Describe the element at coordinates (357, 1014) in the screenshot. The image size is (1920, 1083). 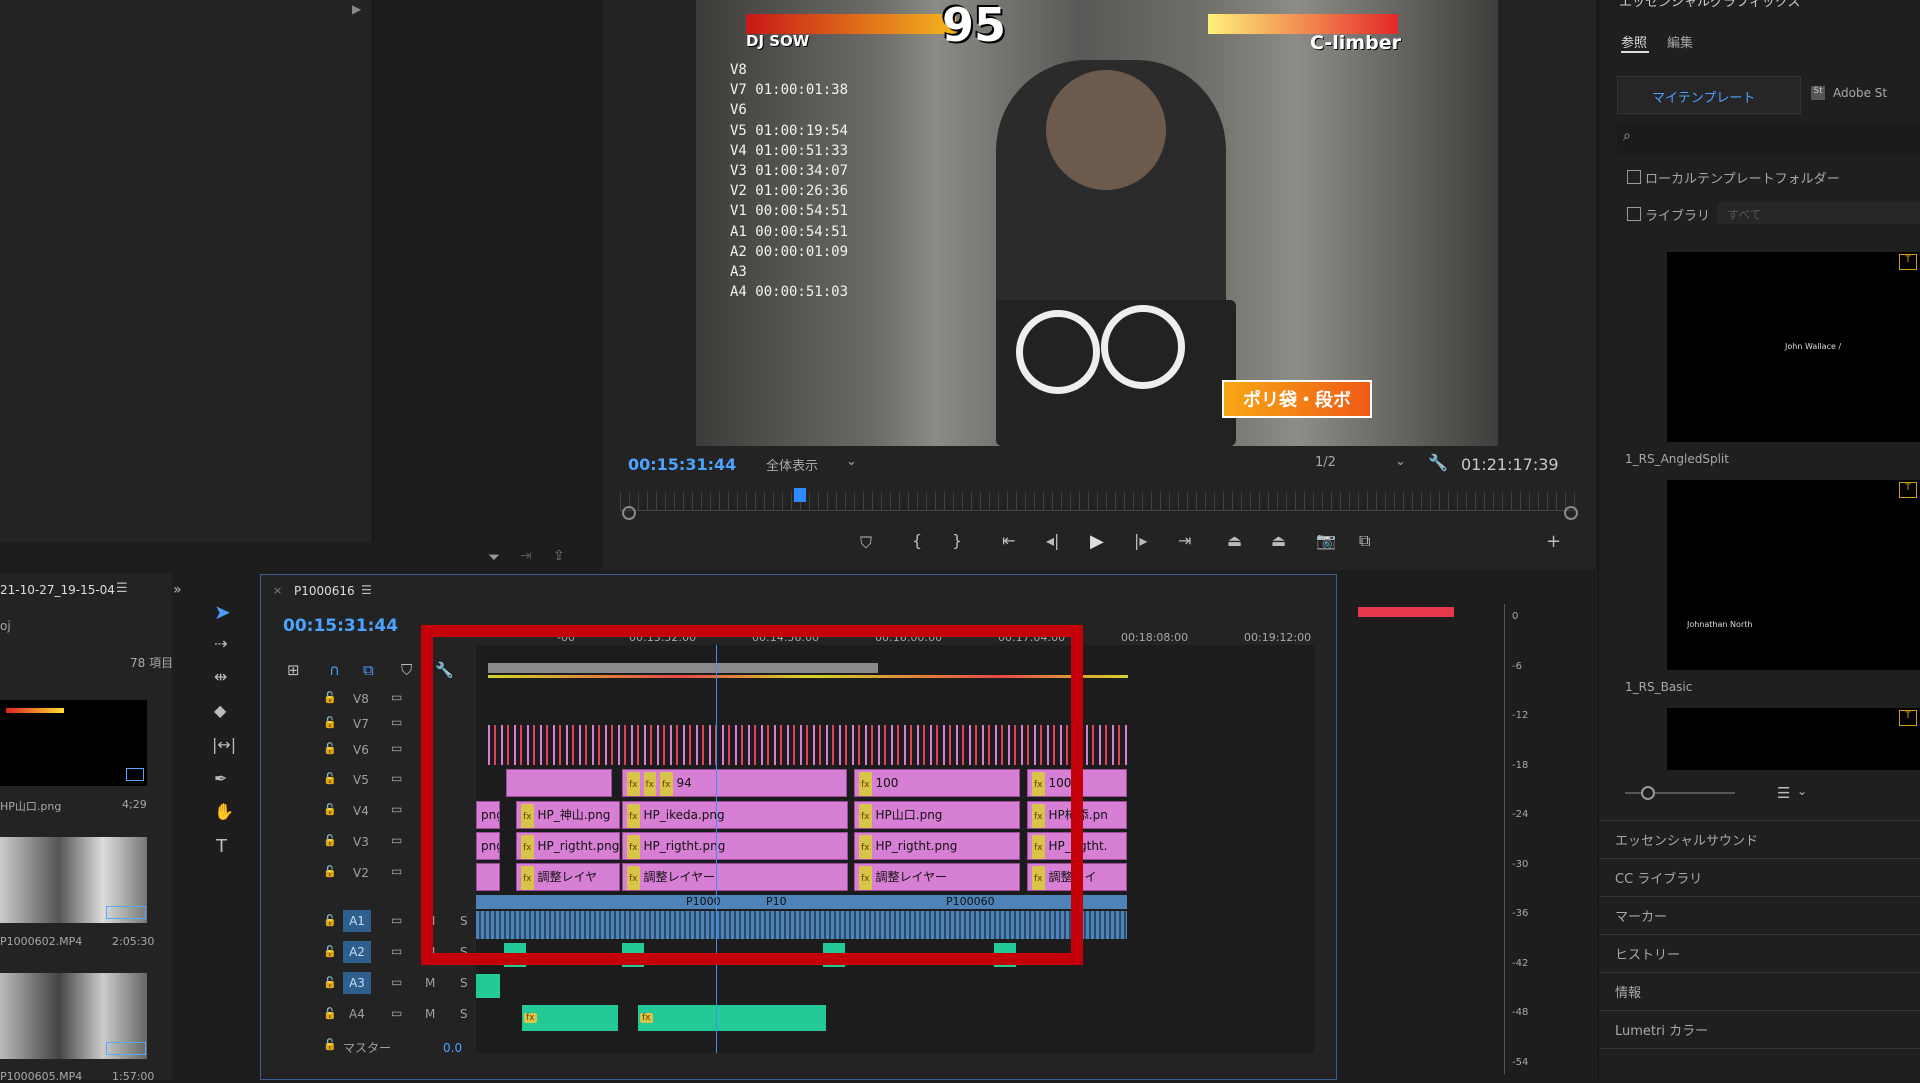
I see `track-label: A4` at that location.